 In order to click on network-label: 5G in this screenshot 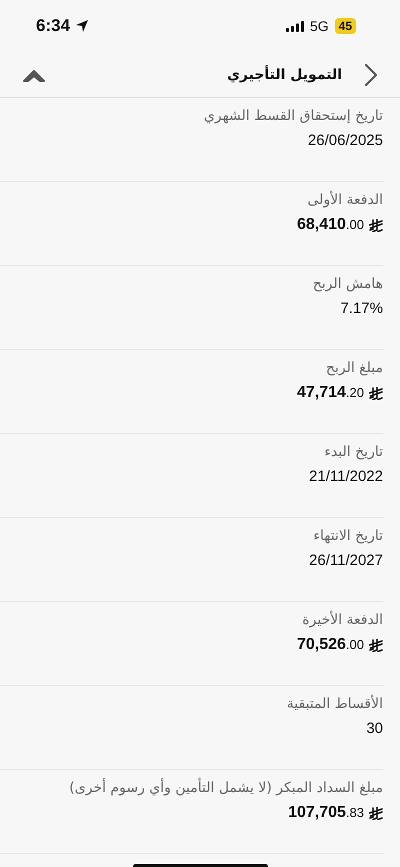, I will do `click(319, 26)`.